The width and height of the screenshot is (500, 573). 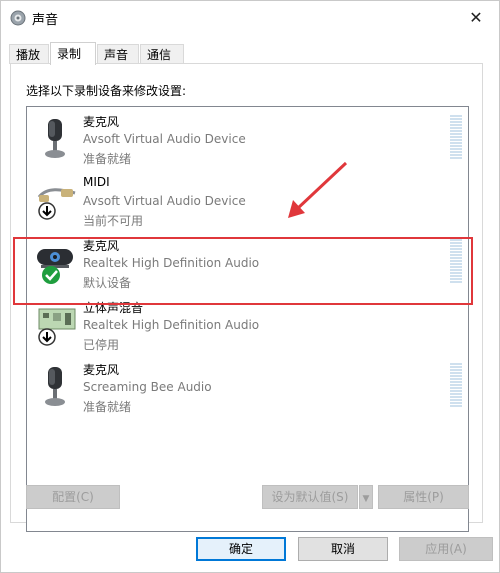 I want to click on annotation-arrow-icon, so click(x=318, y=189).